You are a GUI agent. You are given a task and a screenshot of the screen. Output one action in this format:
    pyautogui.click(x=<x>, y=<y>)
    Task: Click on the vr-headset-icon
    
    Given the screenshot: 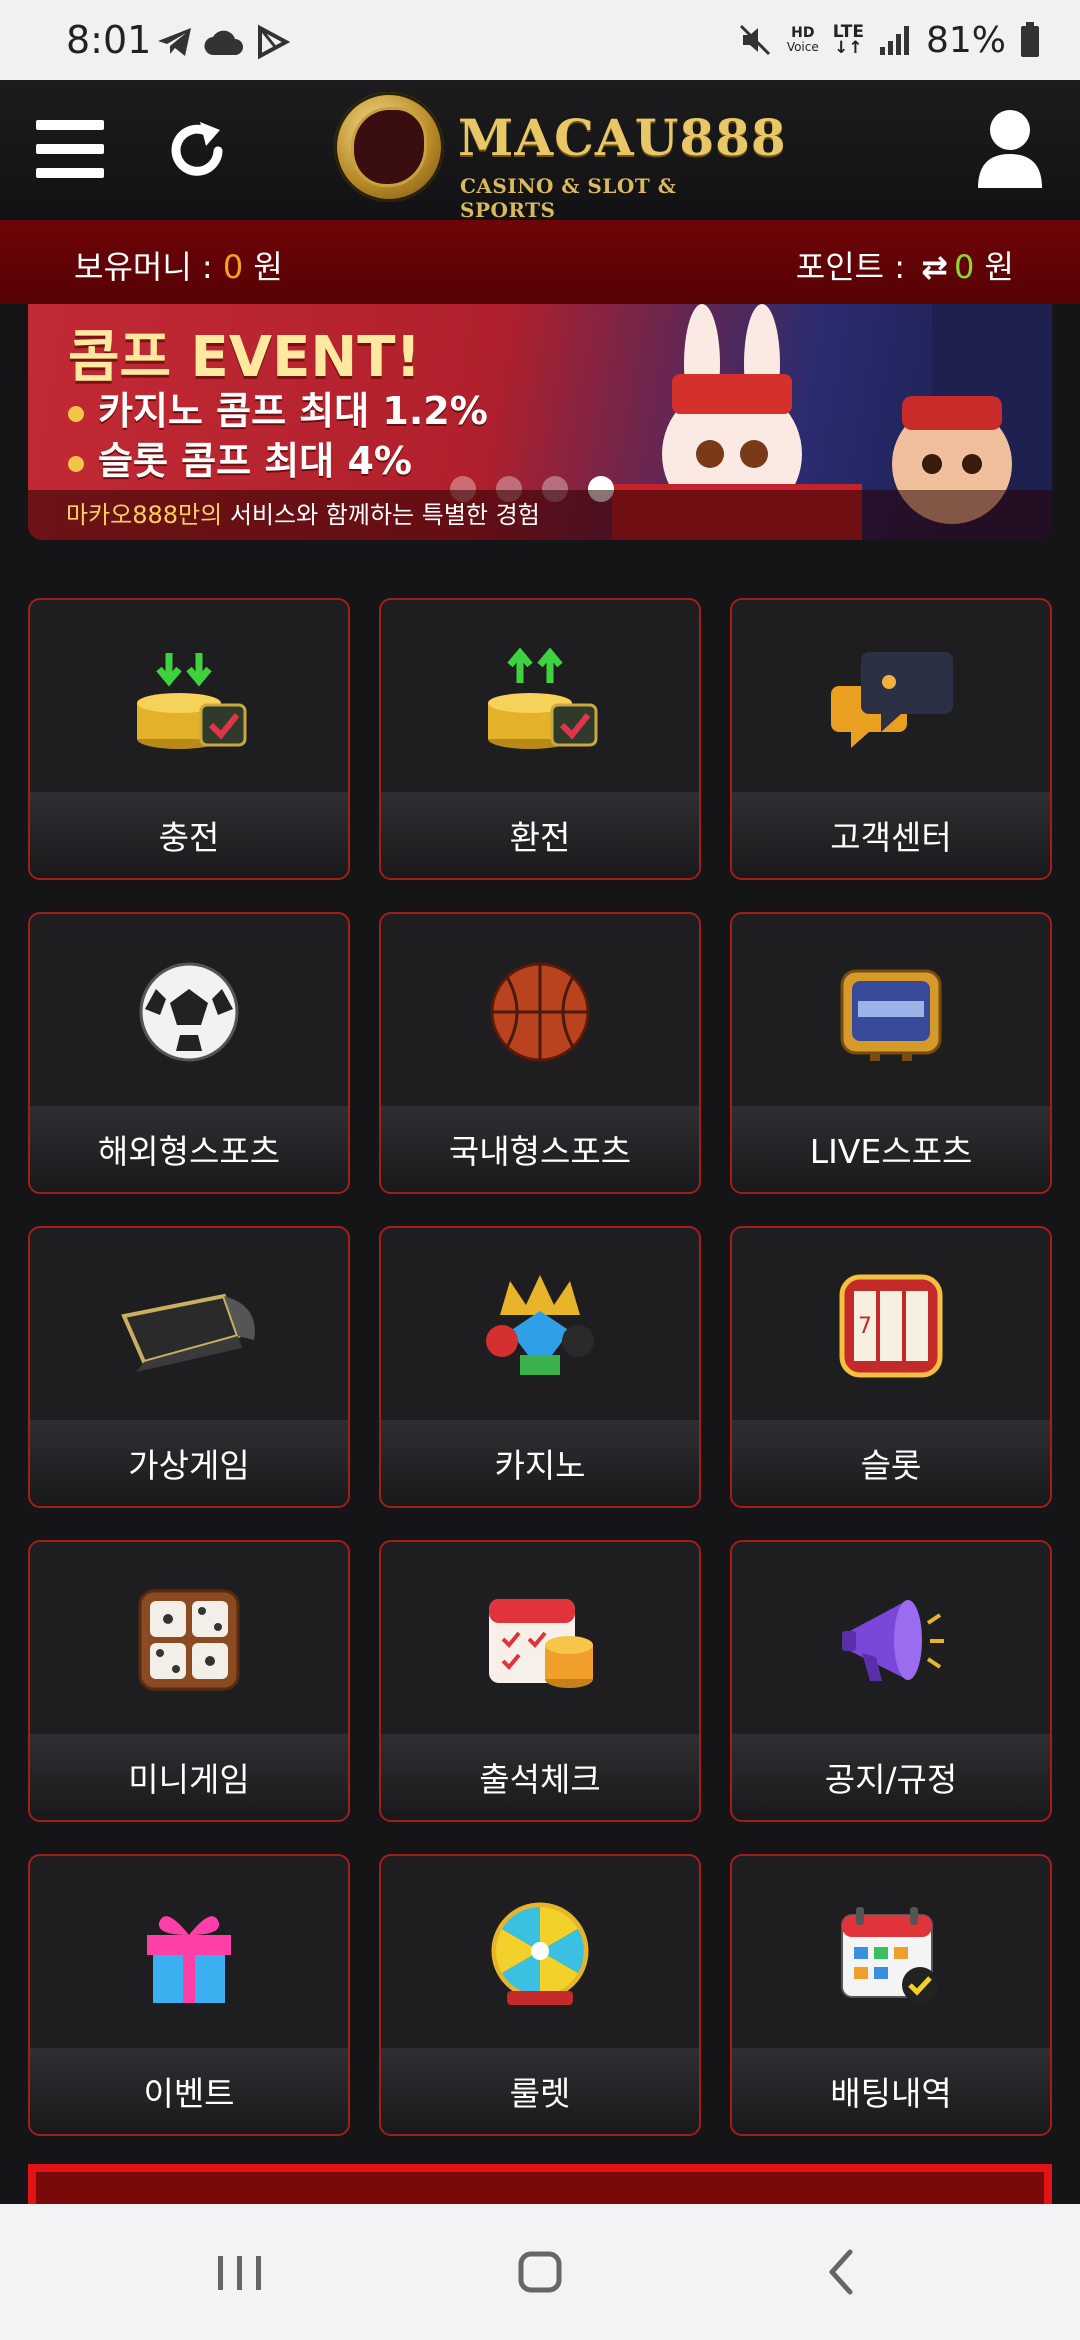 What is the action you would take?
    pyautogui.click(x=188, y=1332)
    